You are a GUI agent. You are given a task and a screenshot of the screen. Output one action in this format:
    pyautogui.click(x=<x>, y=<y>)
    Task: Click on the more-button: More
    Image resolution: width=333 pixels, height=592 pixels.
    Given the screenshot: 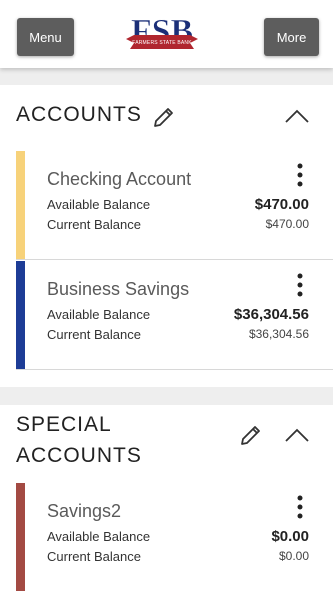 What is the action you would take?
    pyautogui.click(x=291, y=37)
    